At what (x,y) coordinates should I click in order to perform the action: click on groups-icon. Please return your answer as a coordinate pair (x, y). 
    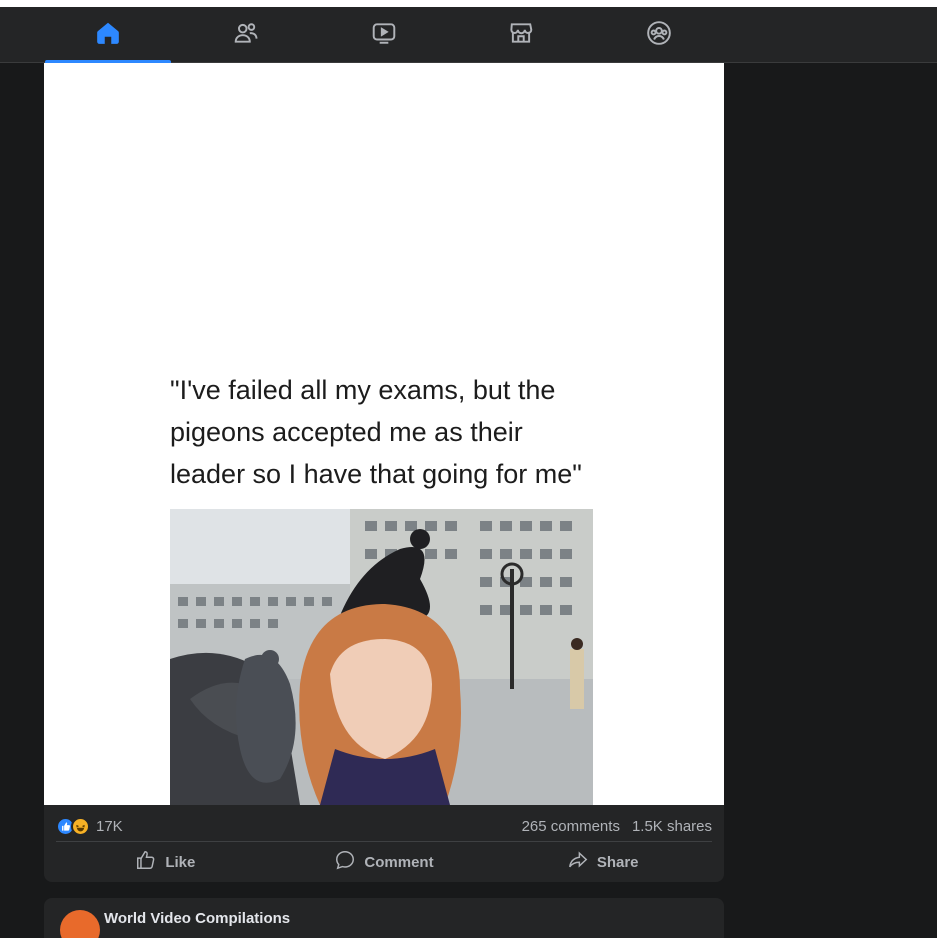
    Looking at the image, I should click on (659, 35).